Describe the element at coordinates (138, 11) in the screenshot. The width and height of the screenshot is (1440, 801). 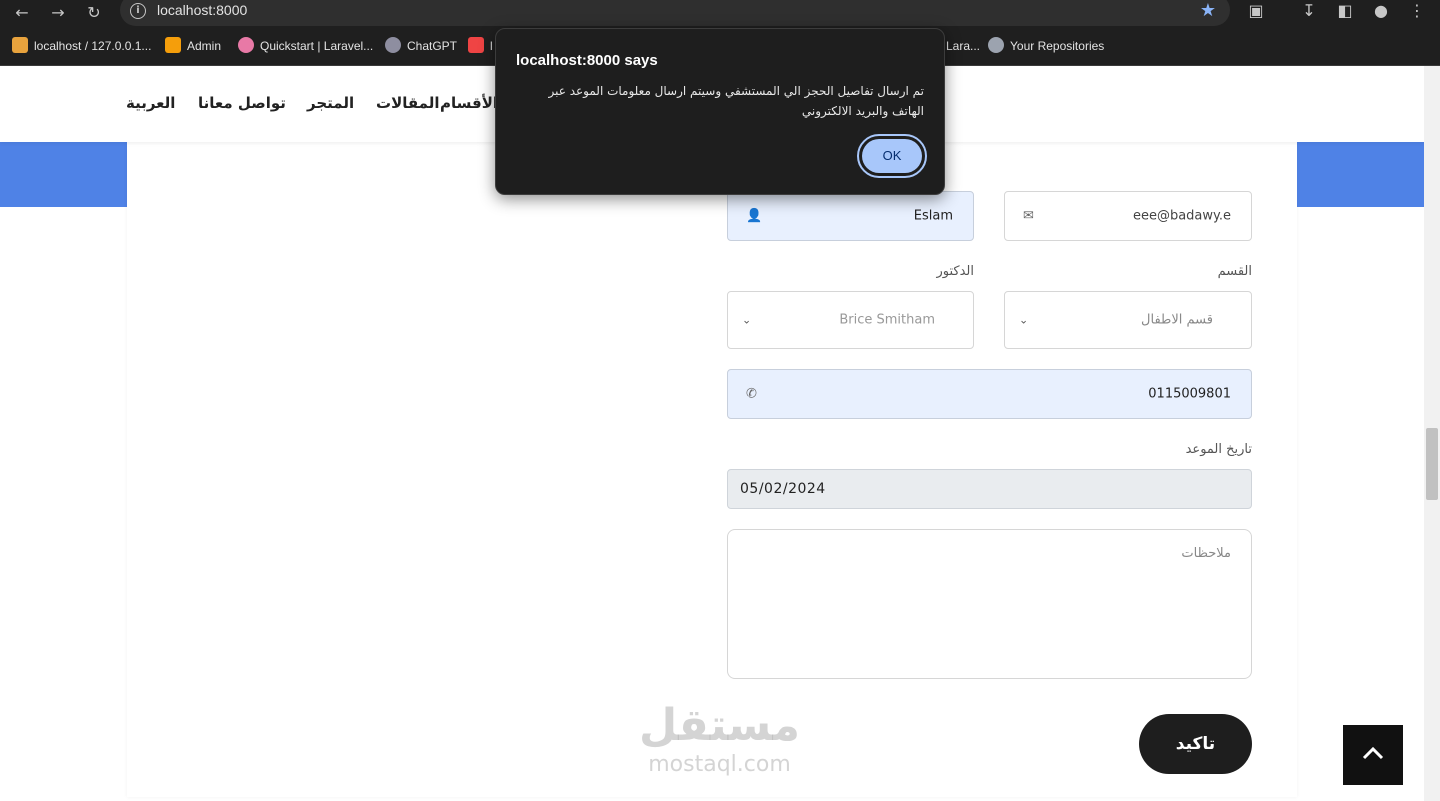
I see `site-info-icon: i` at that location.